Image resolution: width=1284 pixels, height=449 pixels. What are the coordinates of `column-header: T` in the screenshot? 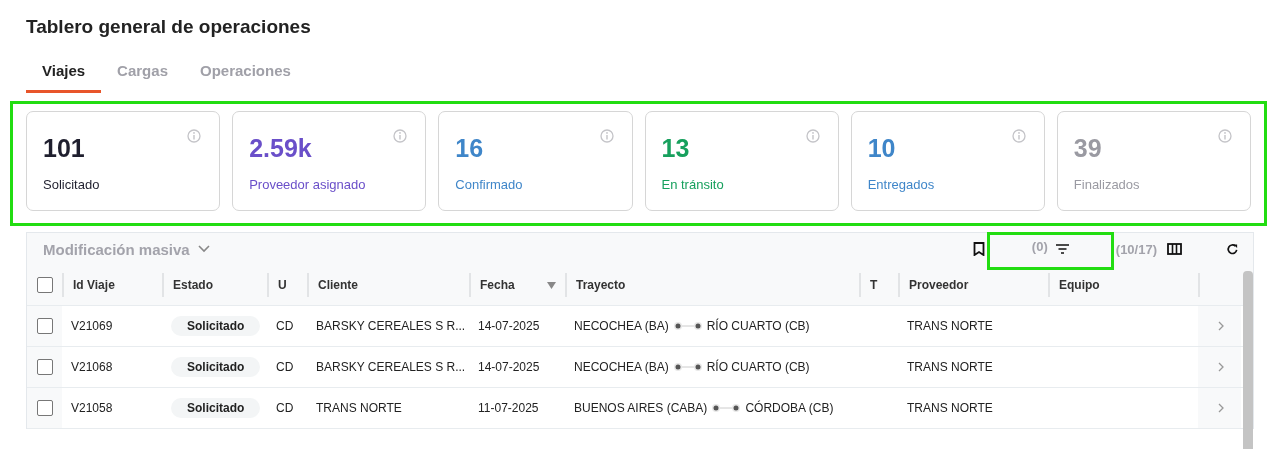 It's located at (878, 285).